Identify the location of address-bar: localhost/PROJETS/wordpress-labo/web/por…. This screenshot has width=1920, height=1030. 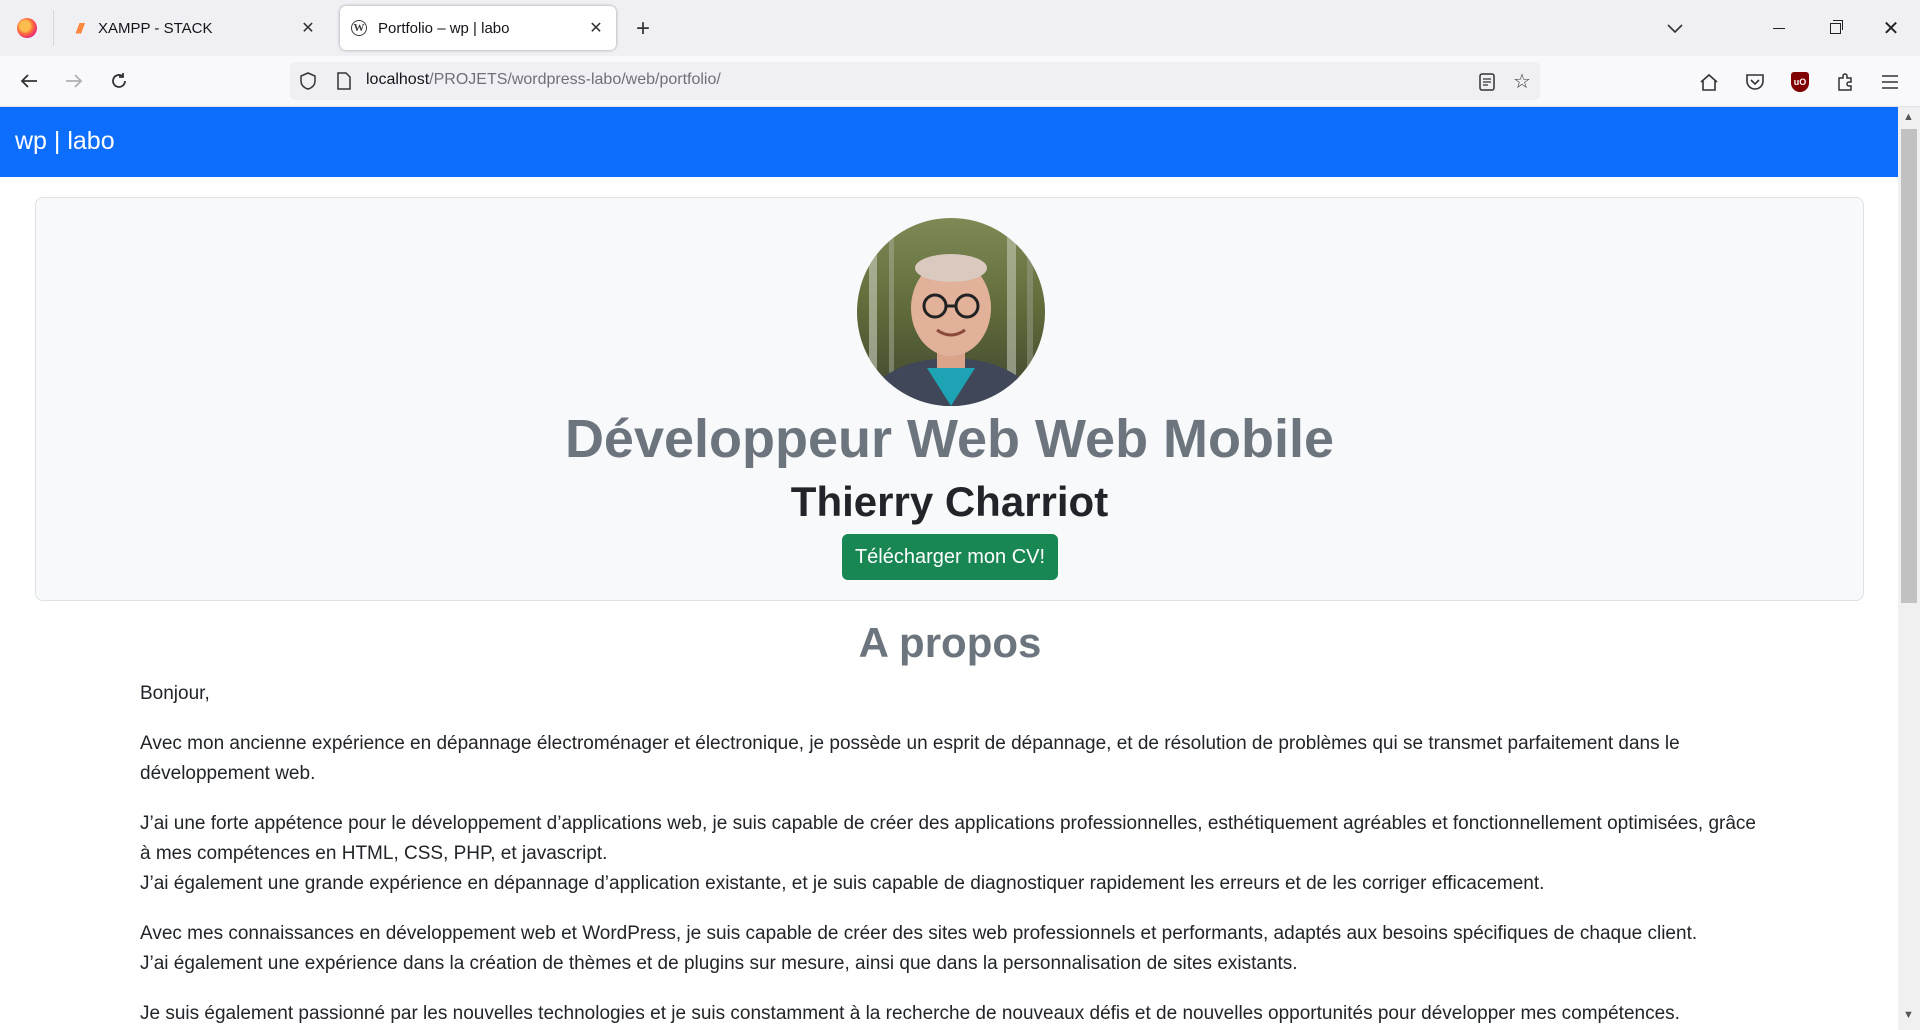
(915, 81).